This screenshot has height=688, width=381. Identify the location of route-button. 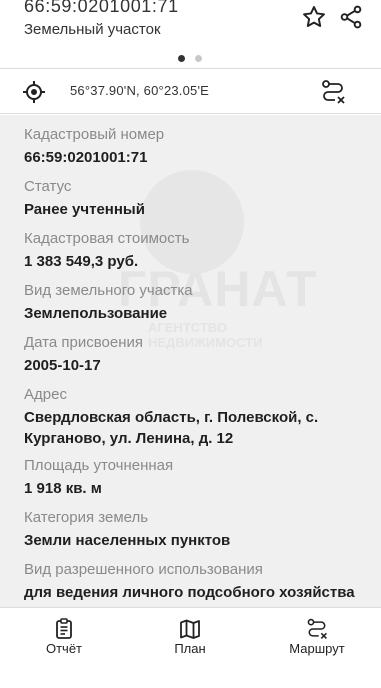
(333, 92).